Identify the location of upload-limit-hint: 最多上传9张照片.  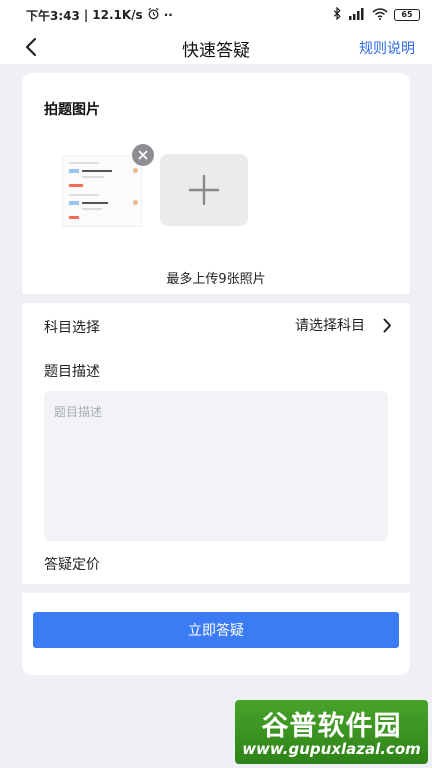
(216, 279).